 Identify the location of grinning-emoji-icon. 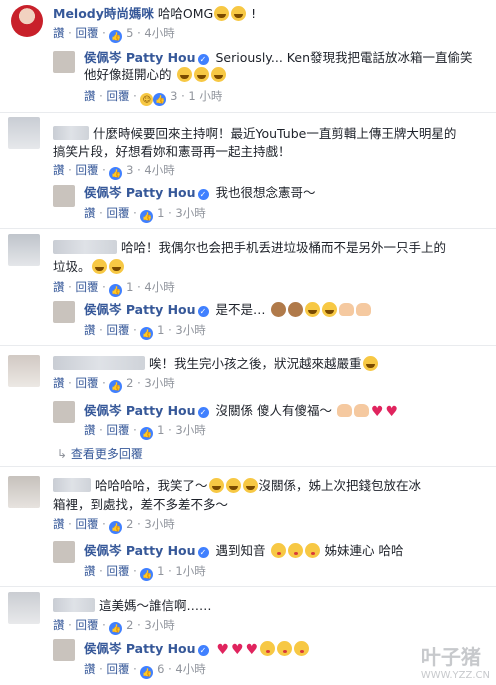
(312, 309).